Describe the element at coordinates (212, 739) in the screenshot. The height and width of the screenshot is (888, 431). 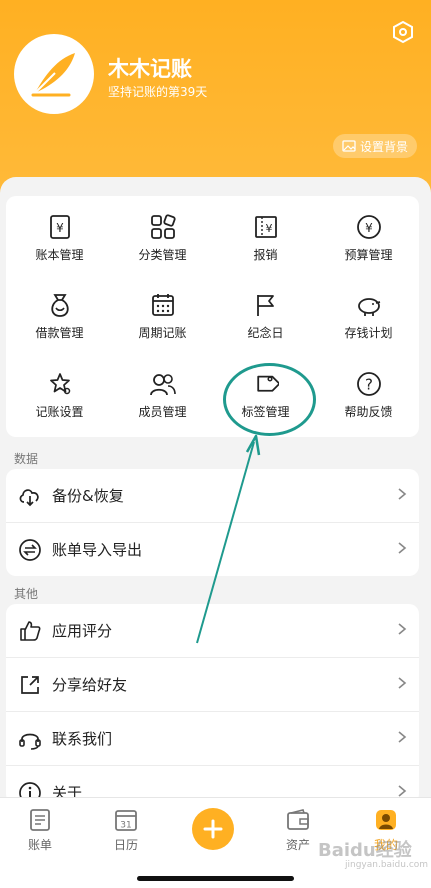
I see `list-item-contact: 联系我们` at that location.